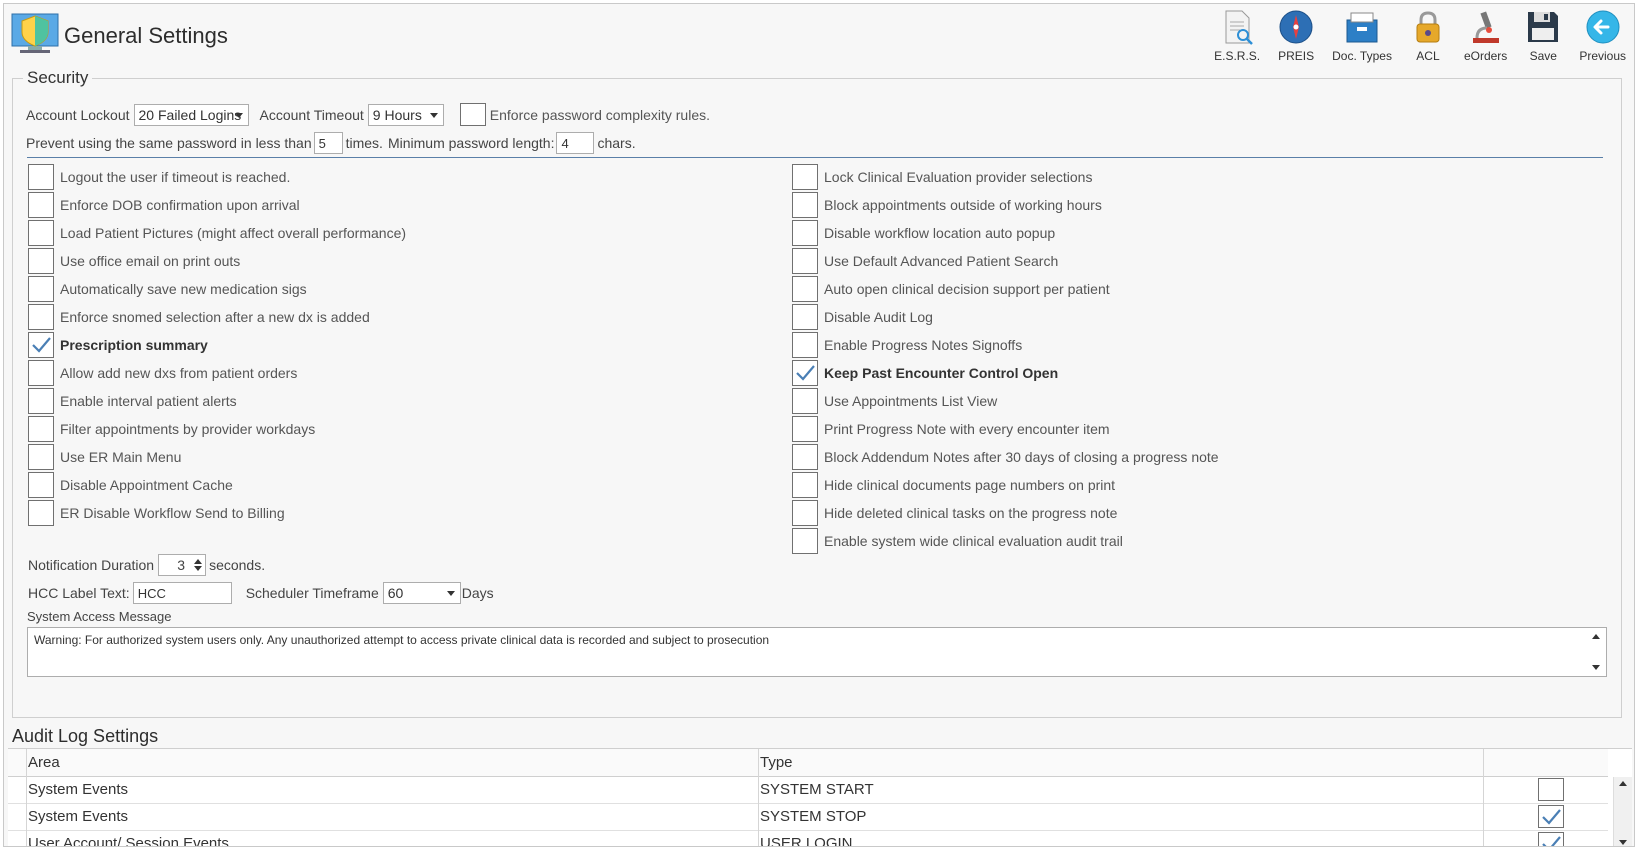  What do you see at coordinates (1296, 56) in the screenshot?
I see `preis-label: PREIS` at bounding box center [1296, 56].